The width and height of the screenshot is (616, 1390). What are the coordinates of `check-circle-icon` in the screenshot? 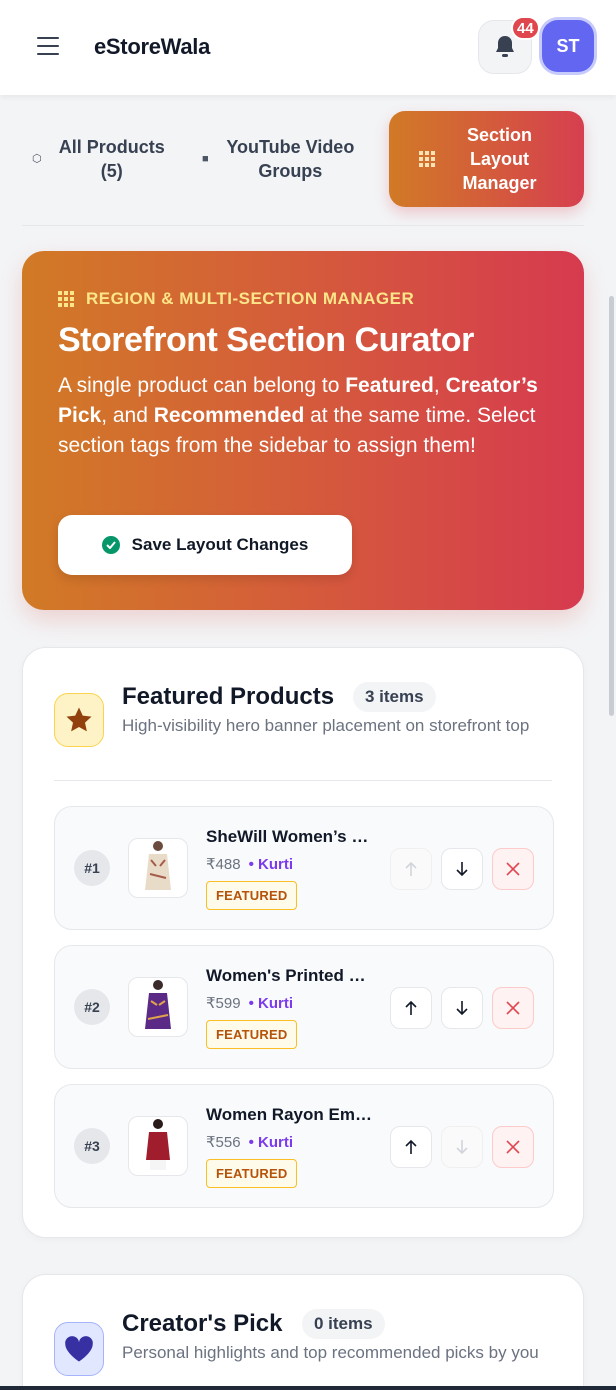 It's located at (110, 545).